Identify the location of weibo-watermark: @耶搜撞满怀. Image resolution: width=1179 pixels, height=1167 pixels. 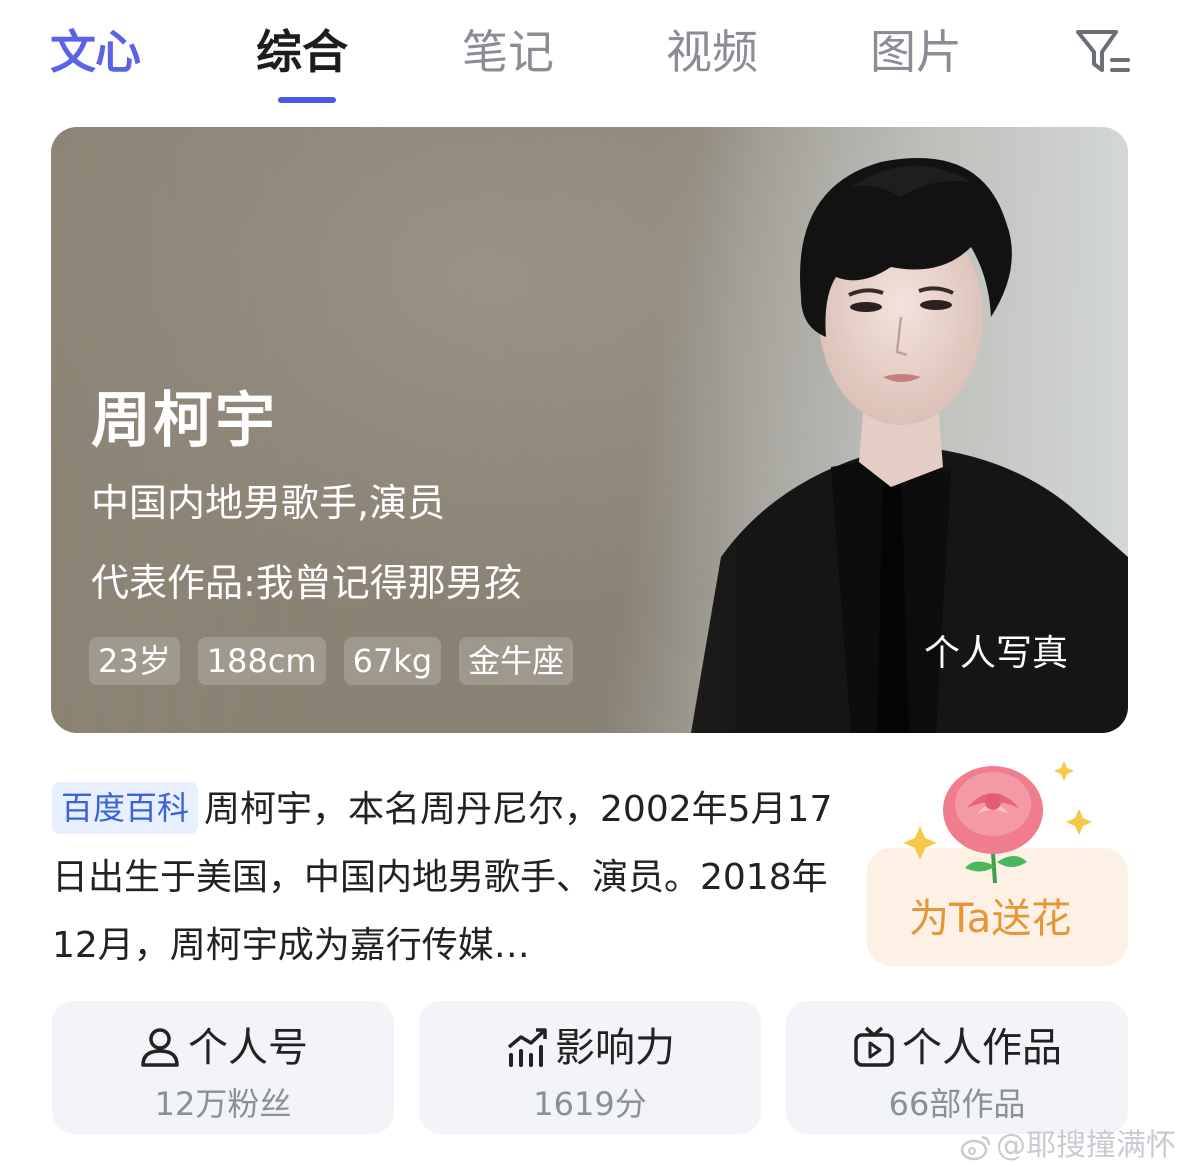
(1068, 1142).